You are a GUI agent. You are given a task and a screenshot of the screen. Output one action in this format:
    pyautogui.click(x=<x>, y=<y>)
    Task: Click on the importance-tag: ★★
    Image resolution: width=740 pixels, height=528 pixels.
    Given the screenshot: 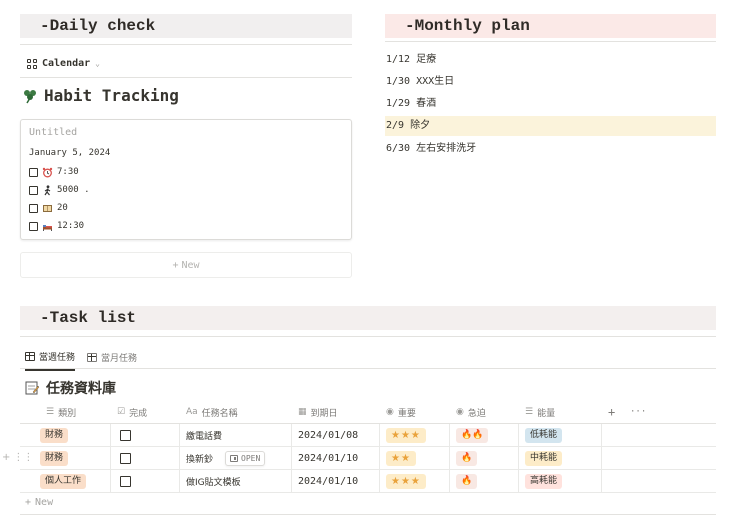 What is the action you would take?
    pyautogui.click(x=401, y=458)
    